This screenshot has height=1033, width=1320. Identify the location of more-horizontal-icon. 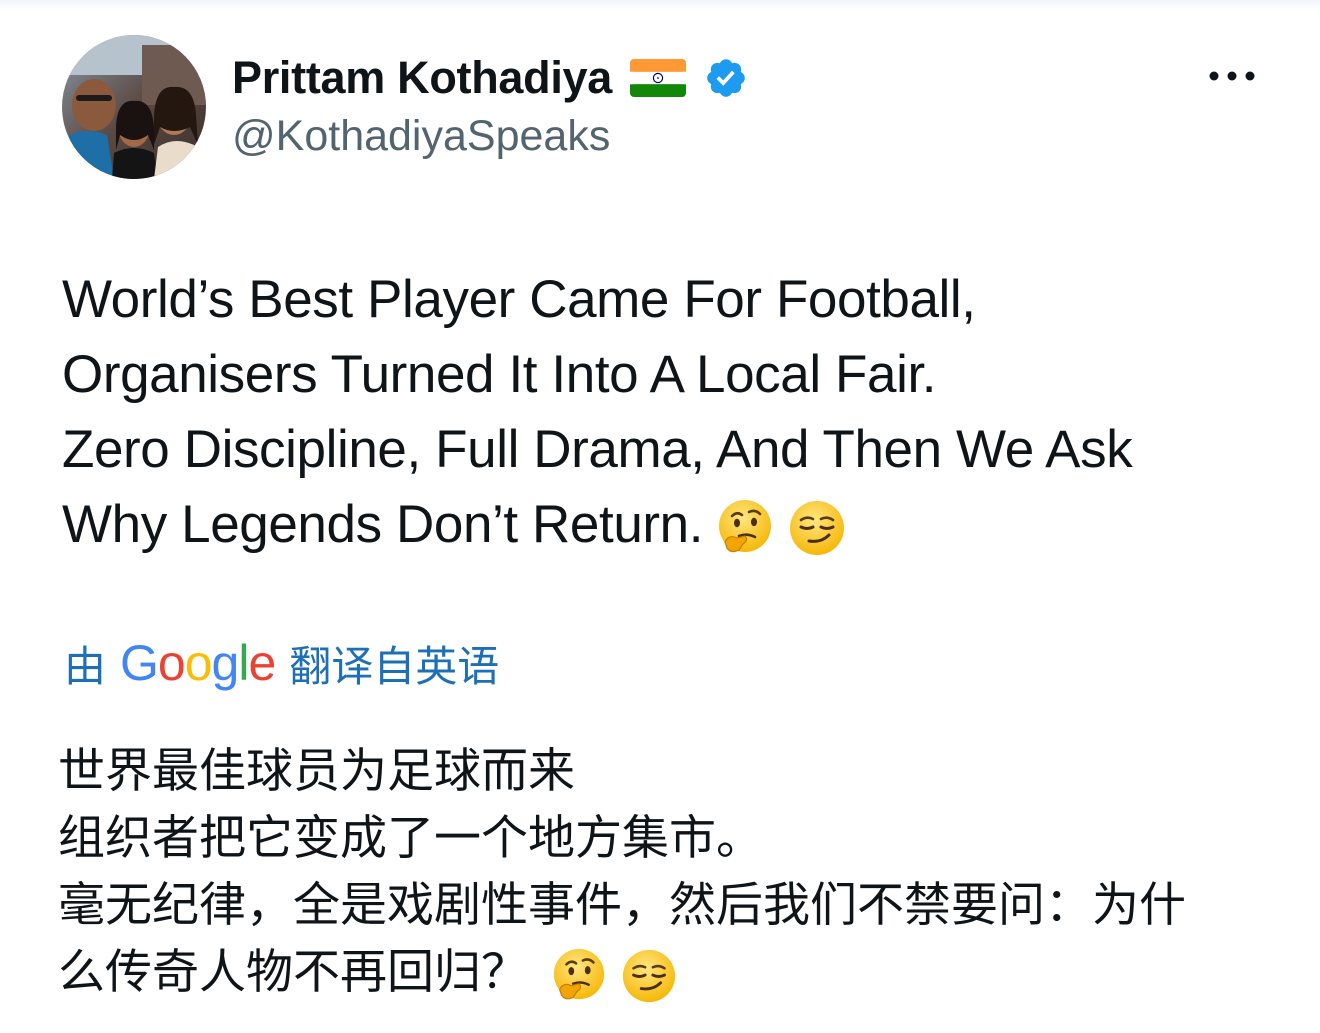
(1232, 76).